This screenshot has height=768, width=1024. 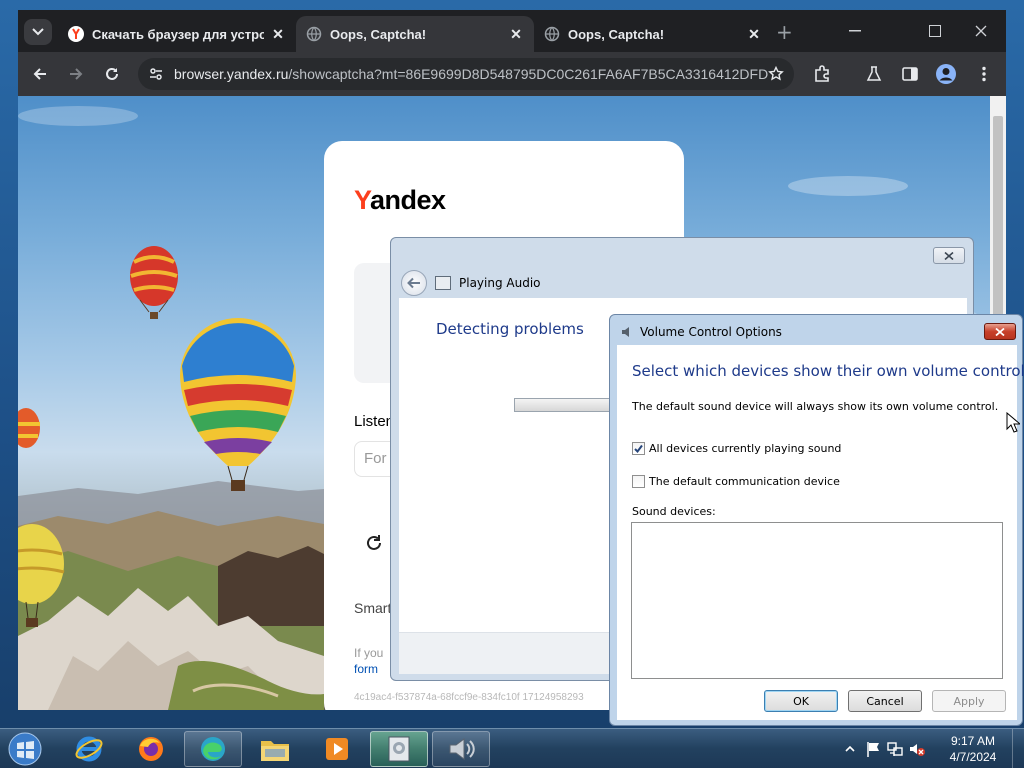 What do you see at coordinates (512, 748) in the screenshot?
I see `taskbar: 9:17 AM 4/7/2024` at bounding box center [512, 748].